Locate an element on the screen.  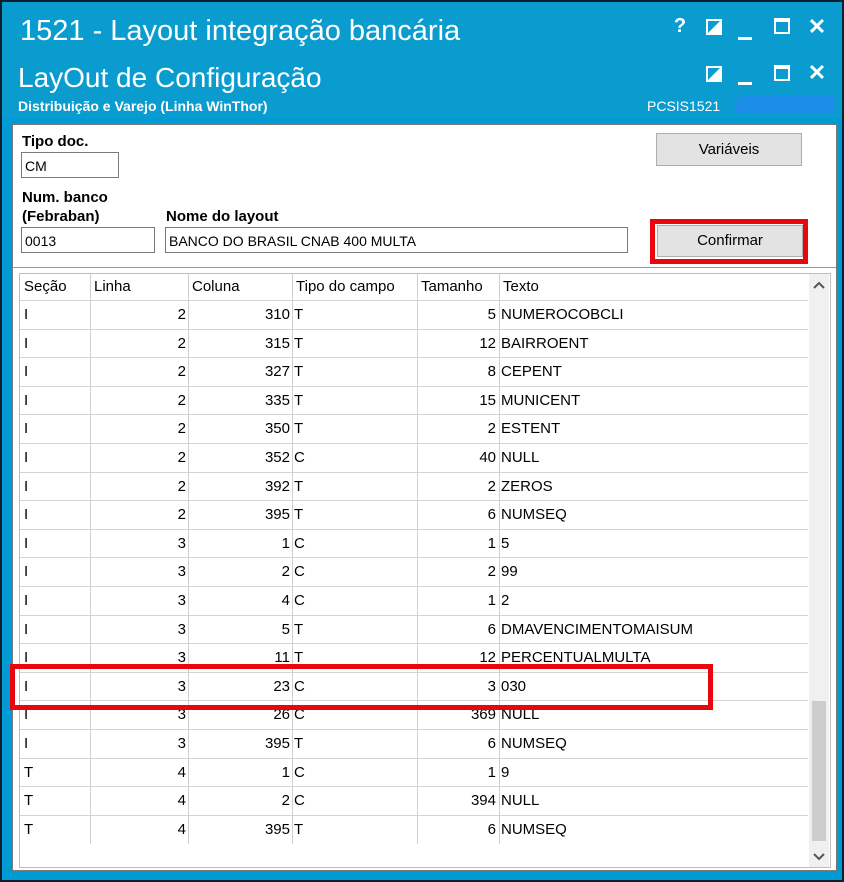
subwindow-restore-icon is located at coordinates (714, 74).